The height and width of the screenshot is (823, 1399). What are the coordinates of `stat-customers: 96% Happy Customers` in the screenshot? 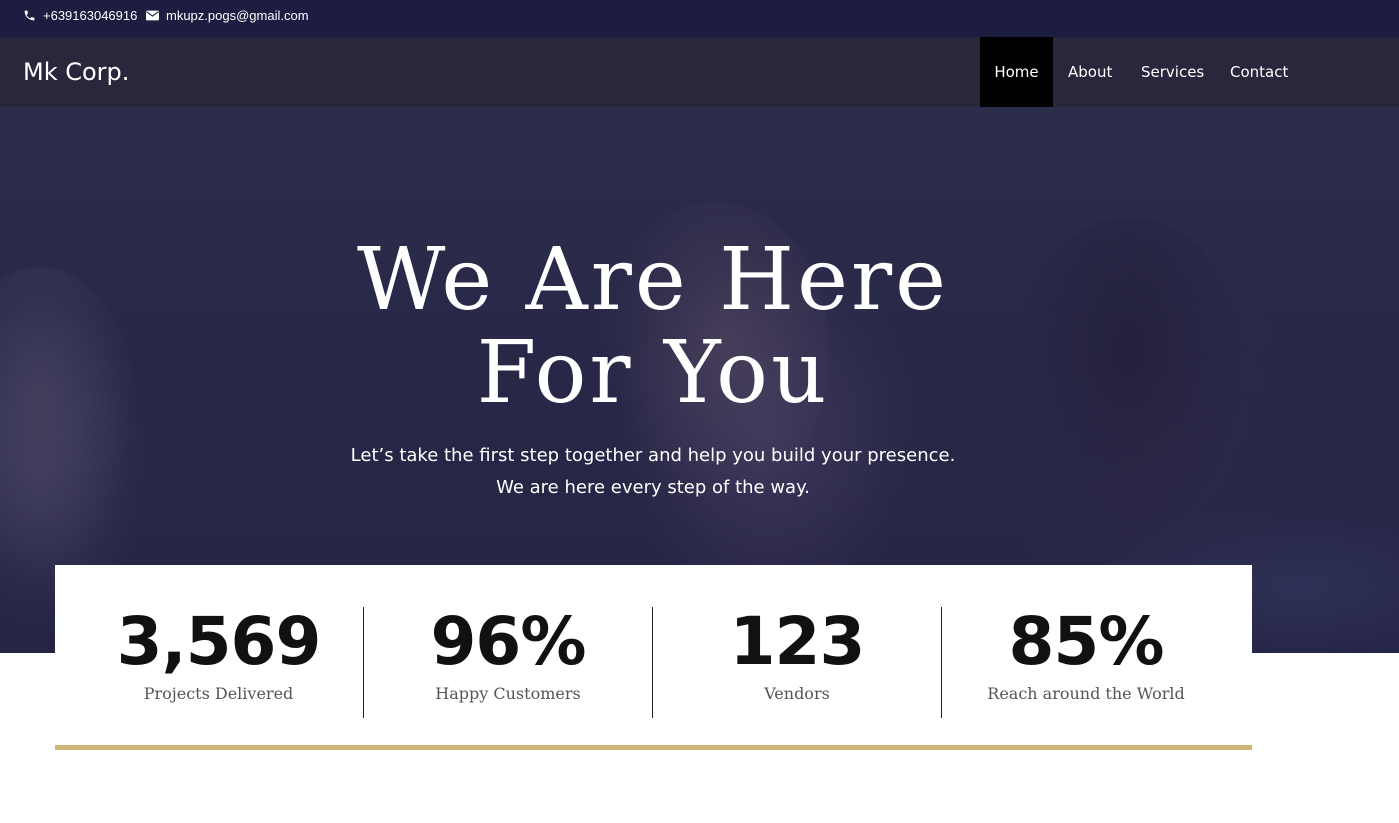 It's located at (507, 662).